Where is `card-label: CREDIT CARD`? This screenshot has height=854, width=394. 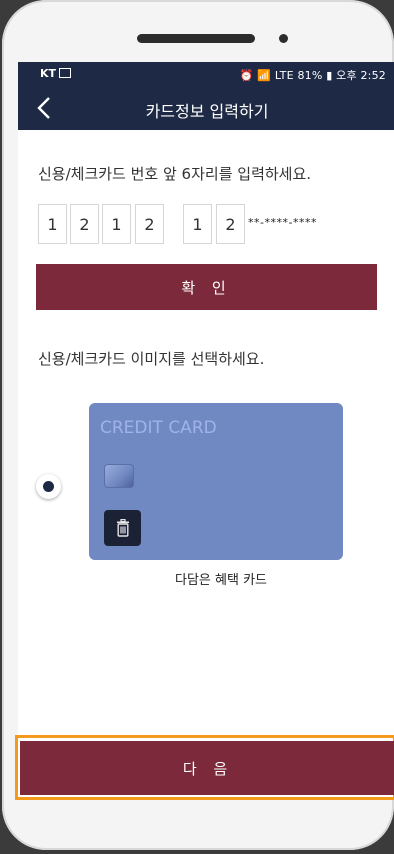 card-label: CREDIT CARD is located at coordinates (158, 428).